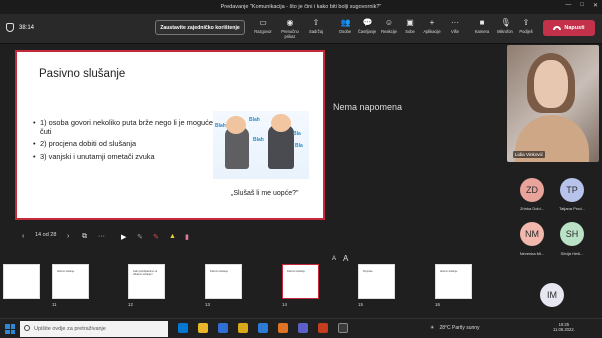 The height and width of the screenshot is (338, 602). What do you see at coordinates (290, 28) in the screenshot?
I see `tool-preview-button: ◉ Prenočno prikaz` at bounding box center [290, 28].